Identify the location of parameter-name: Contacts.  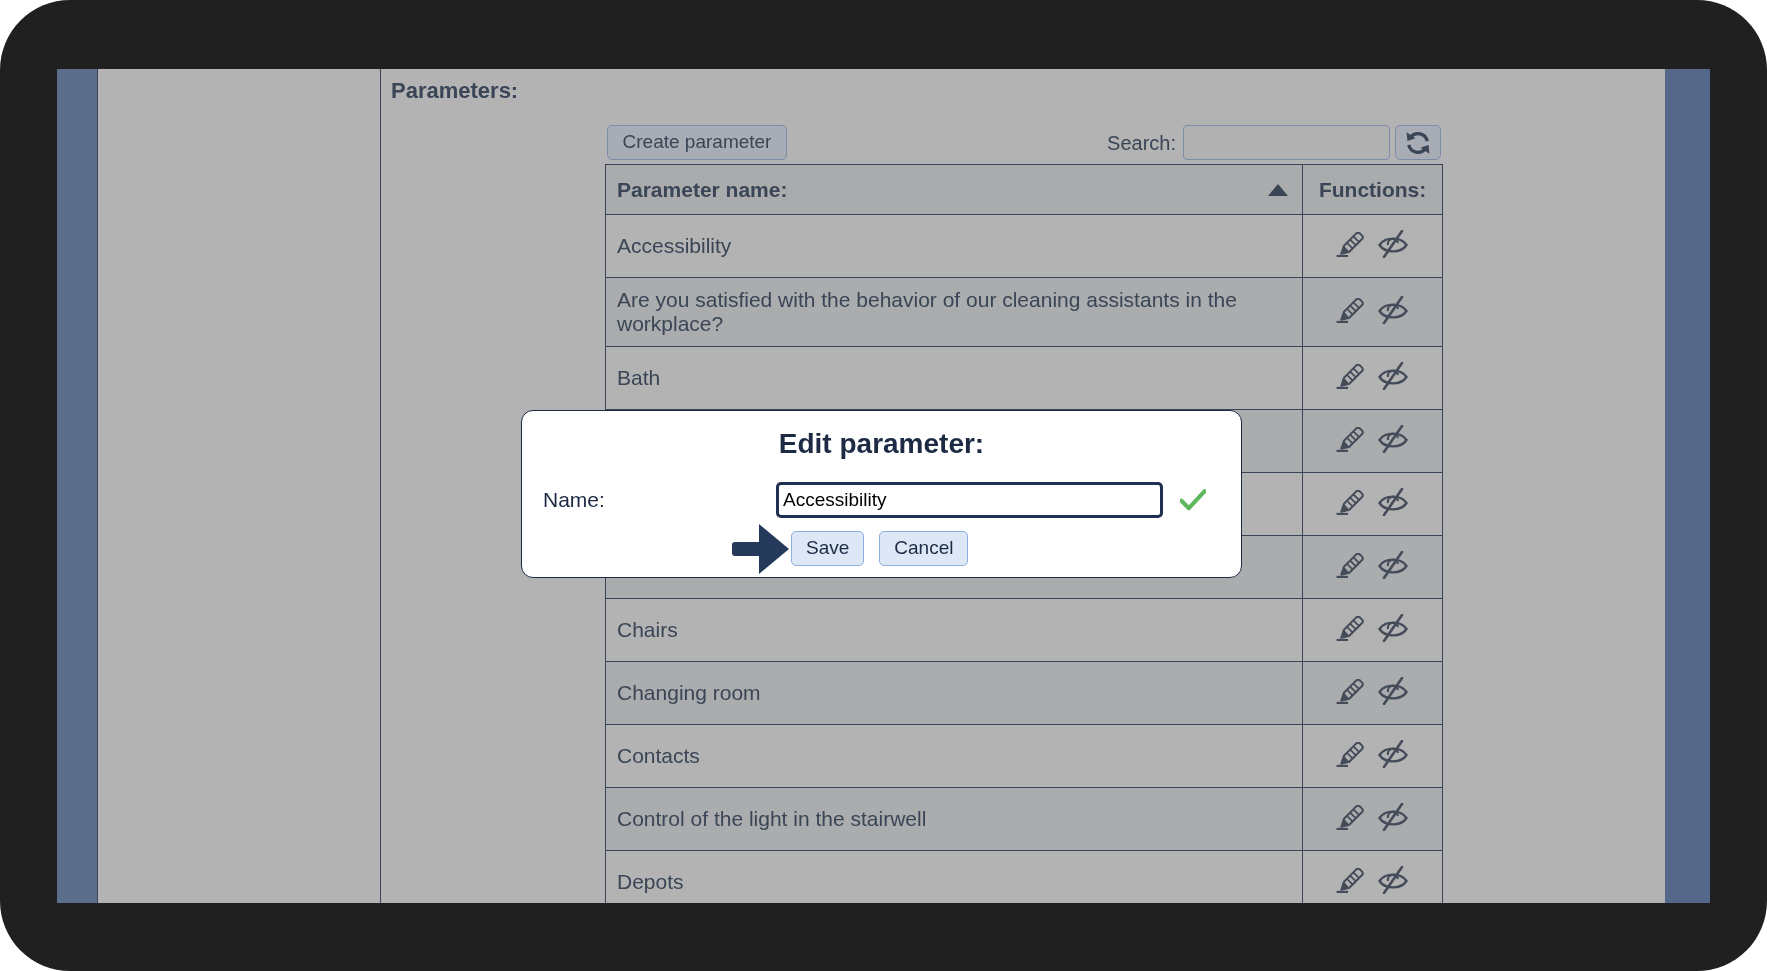
(658, 756).